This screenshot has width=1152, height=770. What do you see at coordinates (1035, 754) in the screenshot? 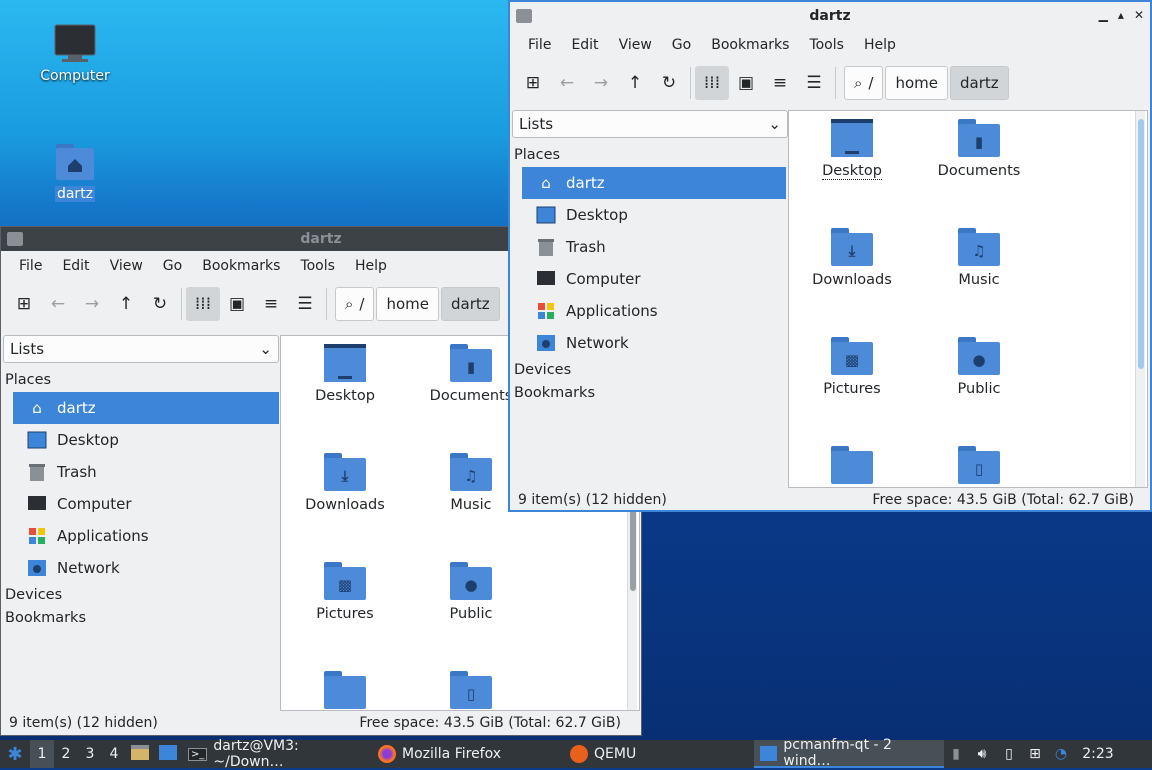
I see `network-status-icon: ⊞` at bounding box center [1035, 754].